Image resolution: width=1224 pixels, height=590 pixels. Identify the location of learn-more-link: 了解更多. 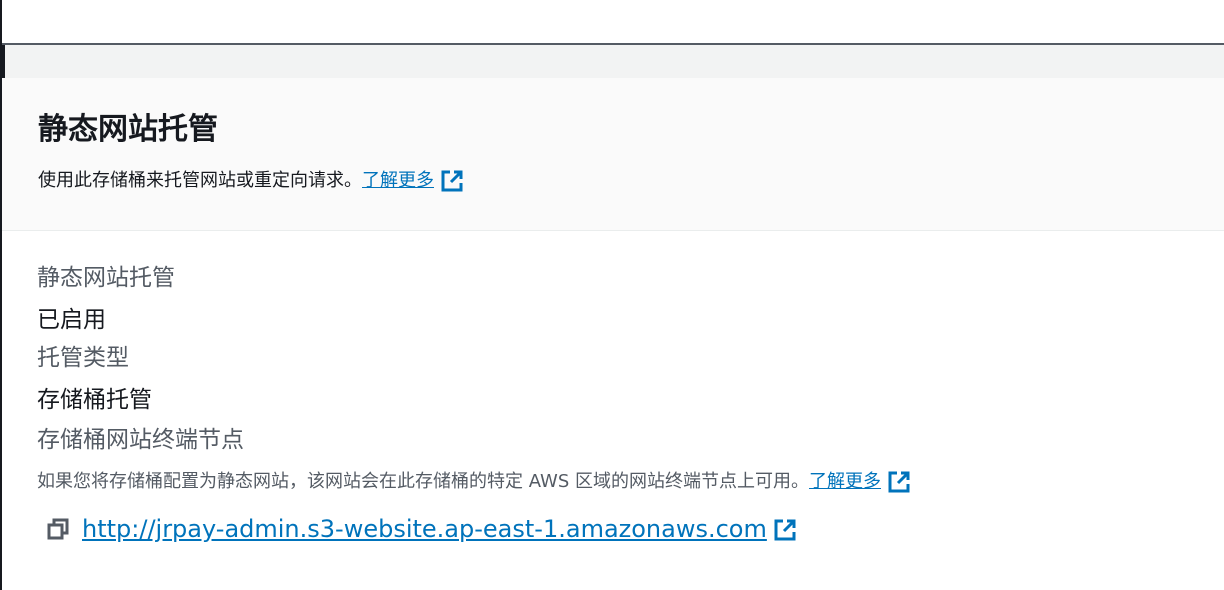
(413, 181).